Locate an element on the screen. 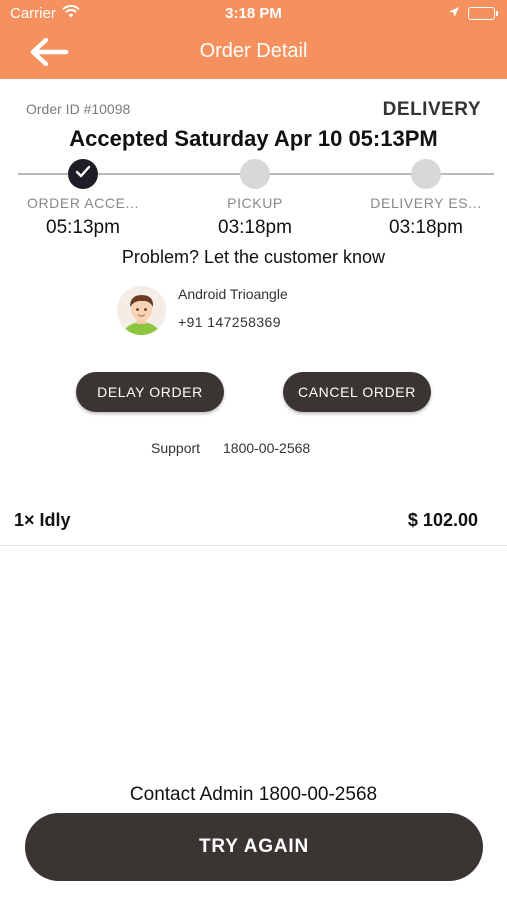 The width and height of the screenshot is (507, 900). status-time: 3:18 PM is located at coordinates (253, 13).